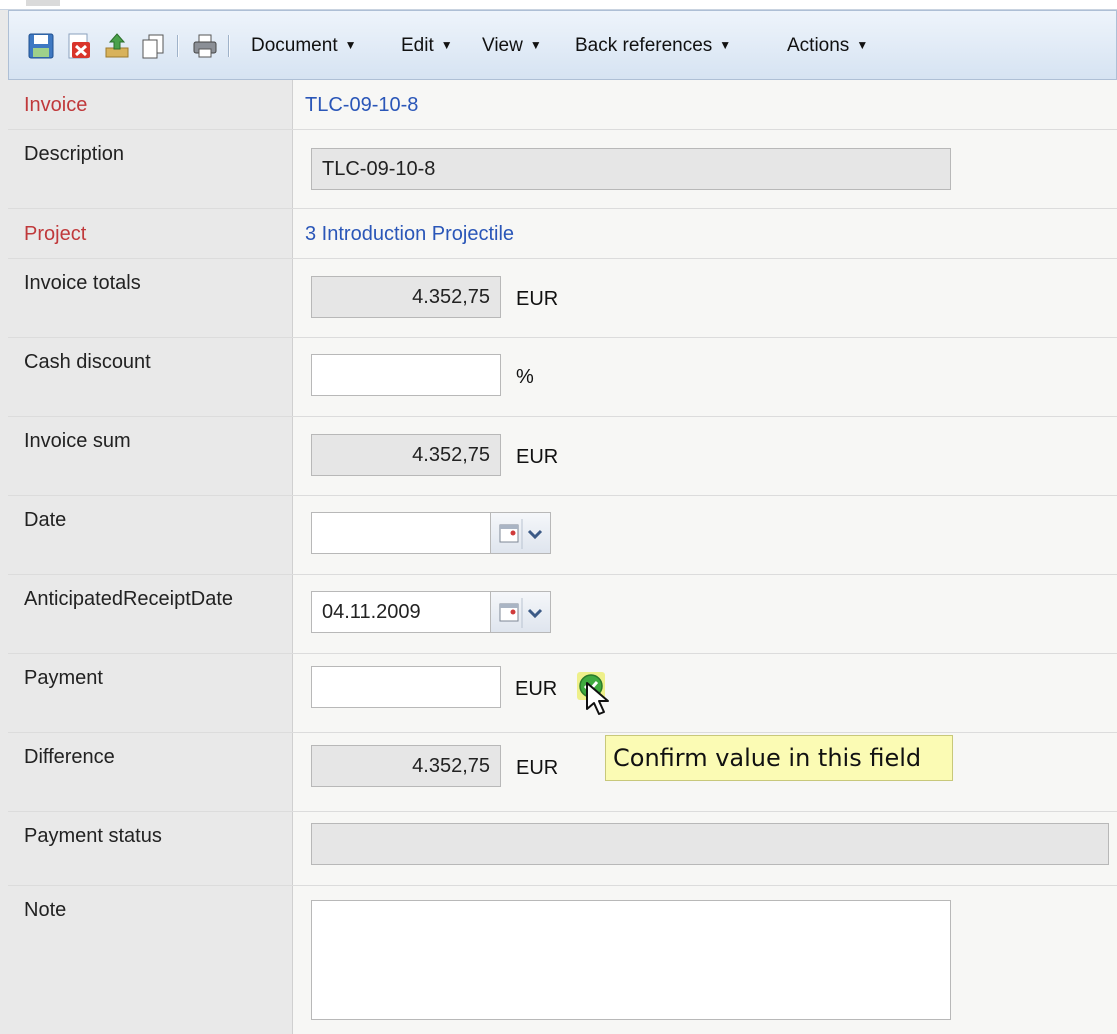  I want to click on description-label: Description, so click(150, 169).